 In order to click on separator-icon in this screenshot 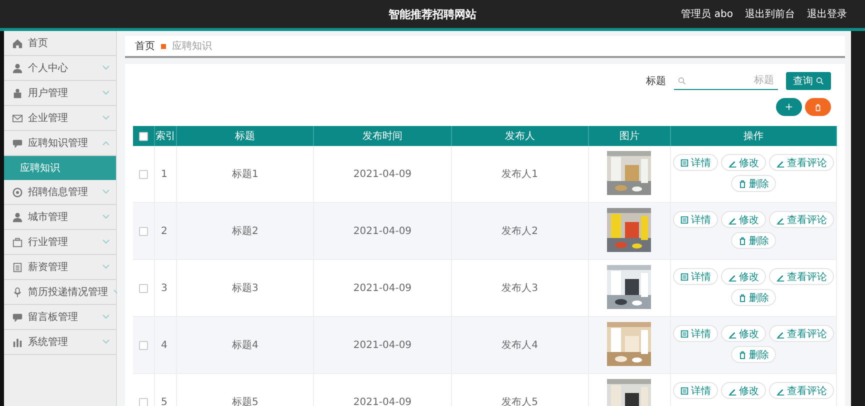, I will do `click(163, 46)`.